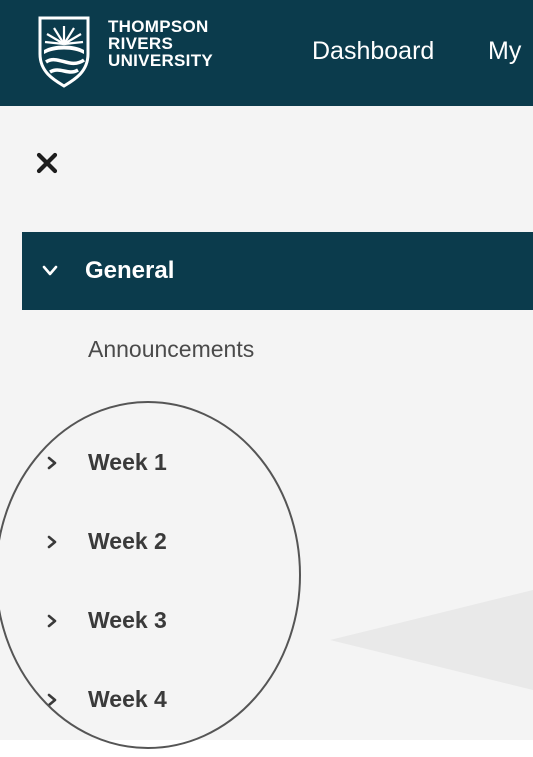 The height and width of the screenshot is (757, 533). I want to click on close-icon, so click(47, 163).